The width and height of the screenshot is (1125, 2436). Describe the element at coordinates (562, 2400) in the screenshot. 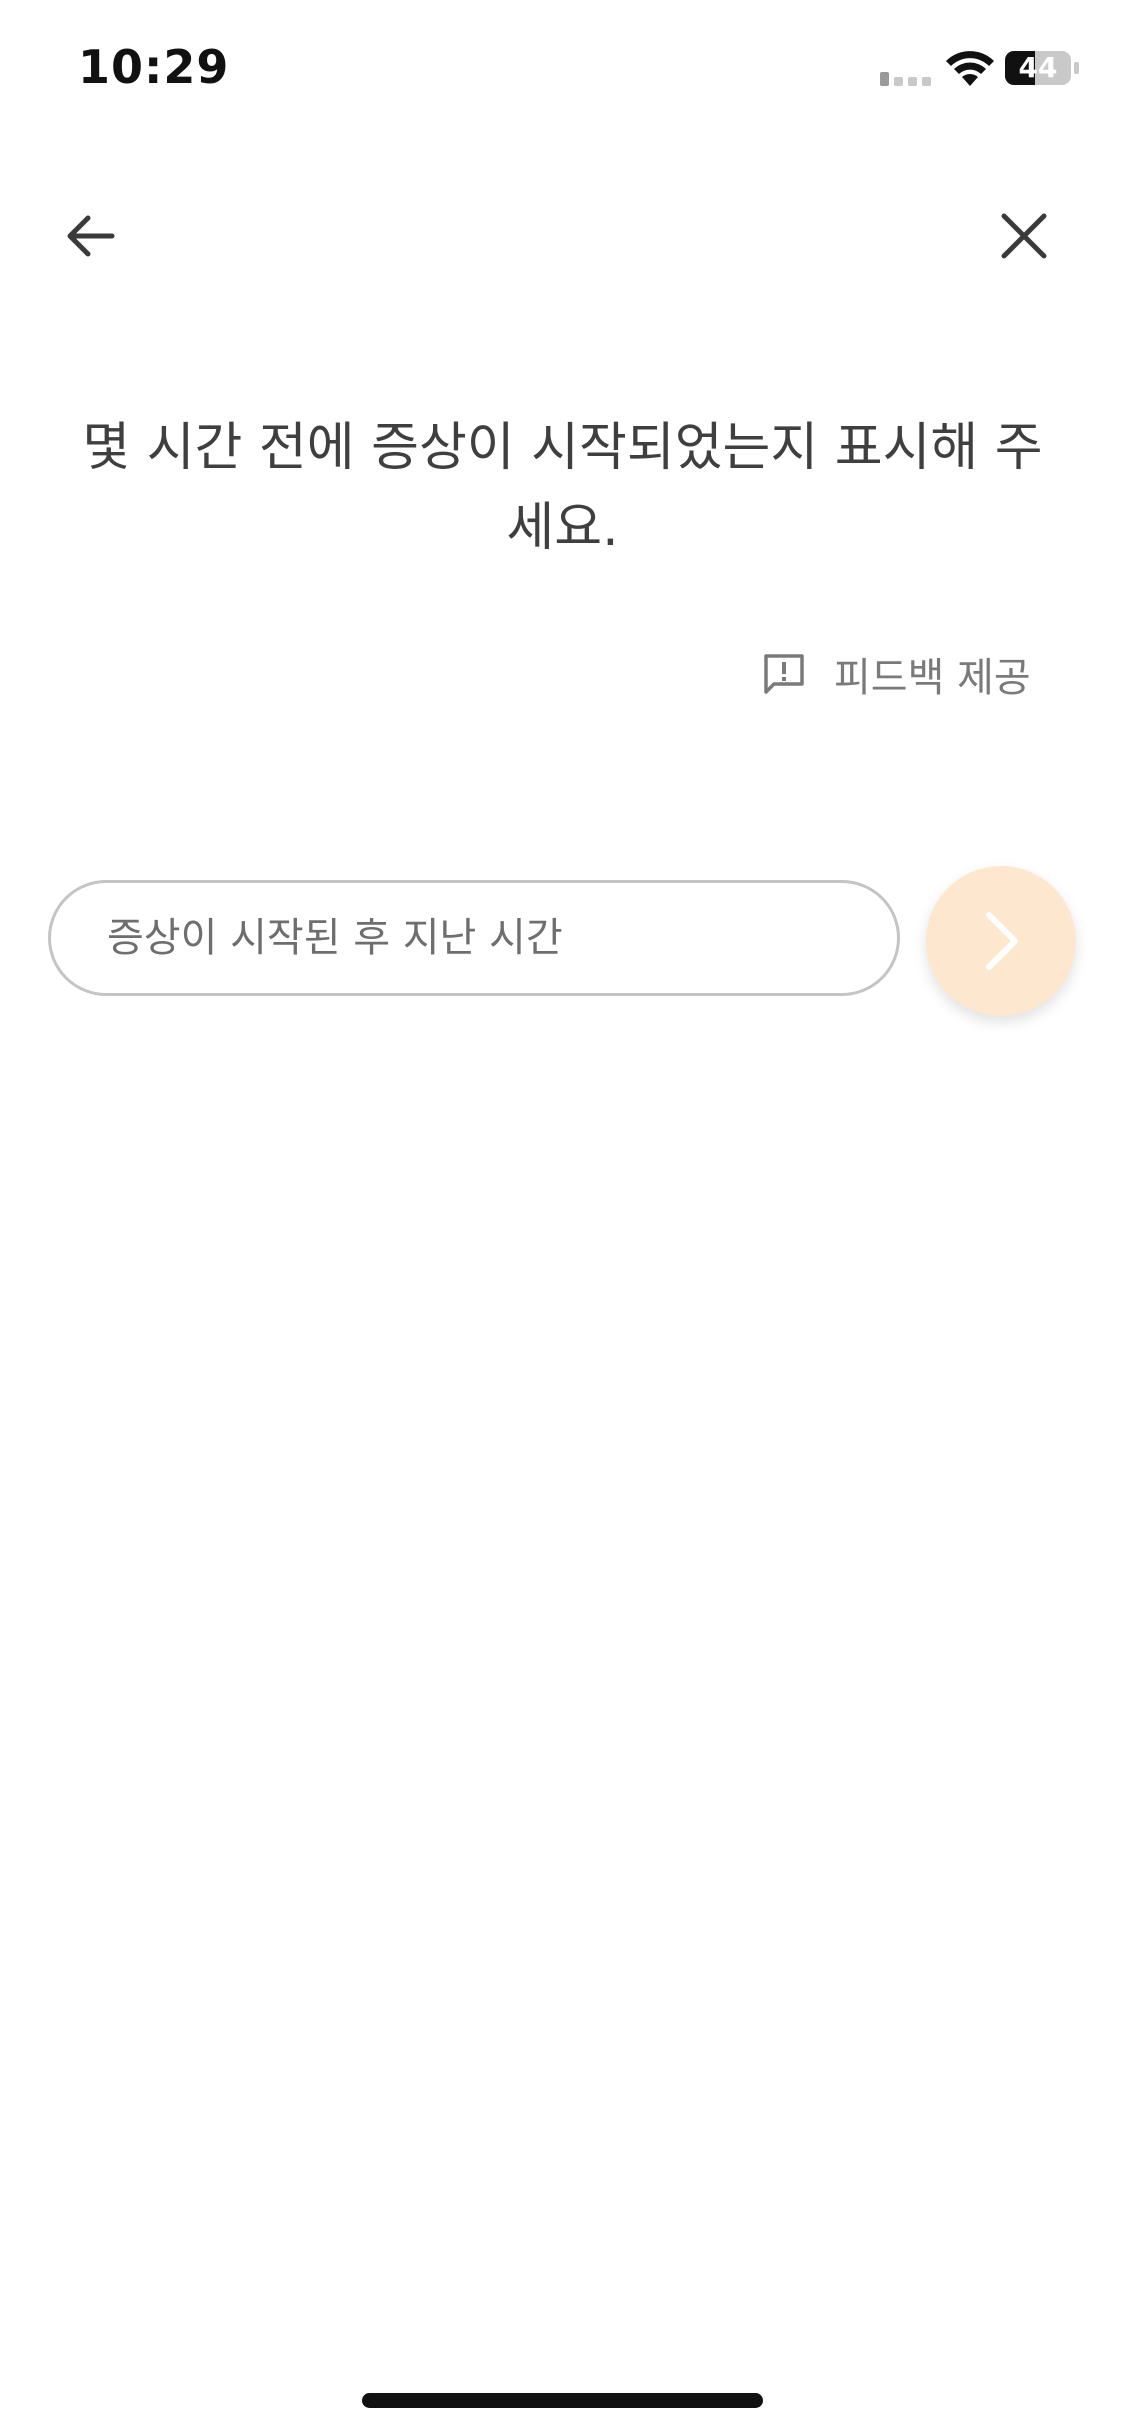

I see `home-indicator` at that location.